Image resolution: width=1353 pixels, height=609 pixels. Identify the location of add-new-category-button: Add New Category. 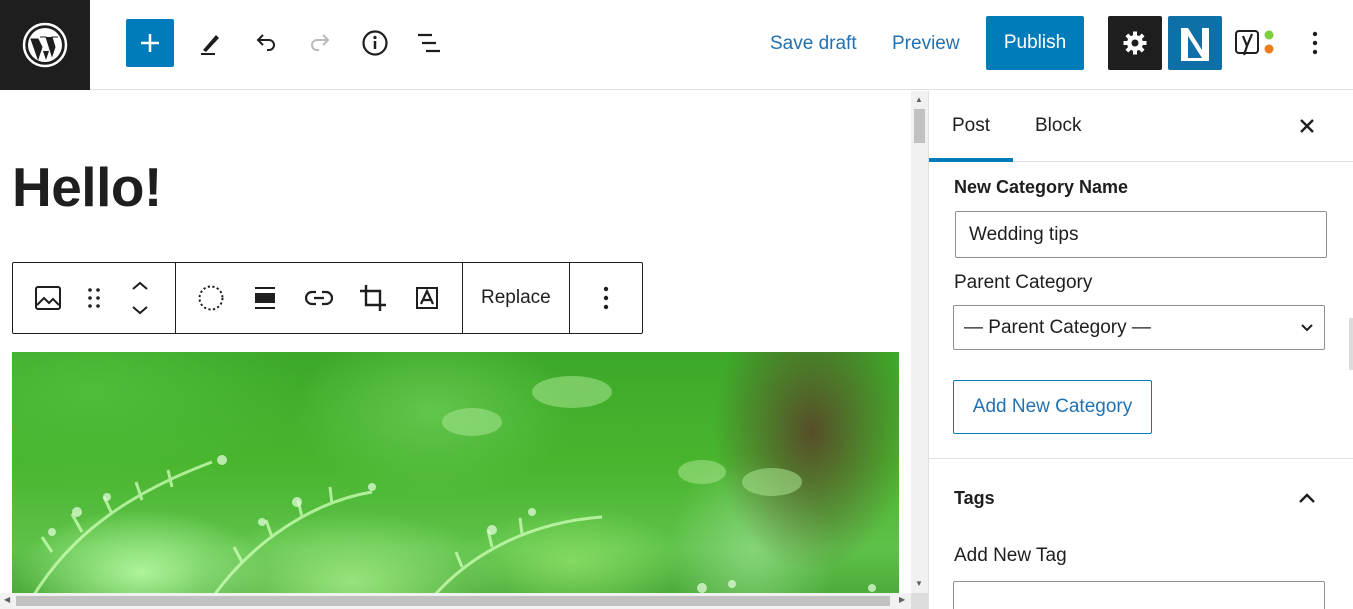
(1052, 407).